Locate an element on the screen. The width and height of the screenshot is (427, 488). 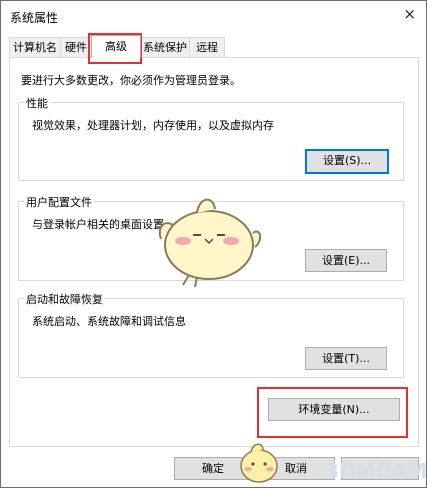
startup-recovery-label: 启动和故障恢复 is located at coordinates (64, 299).